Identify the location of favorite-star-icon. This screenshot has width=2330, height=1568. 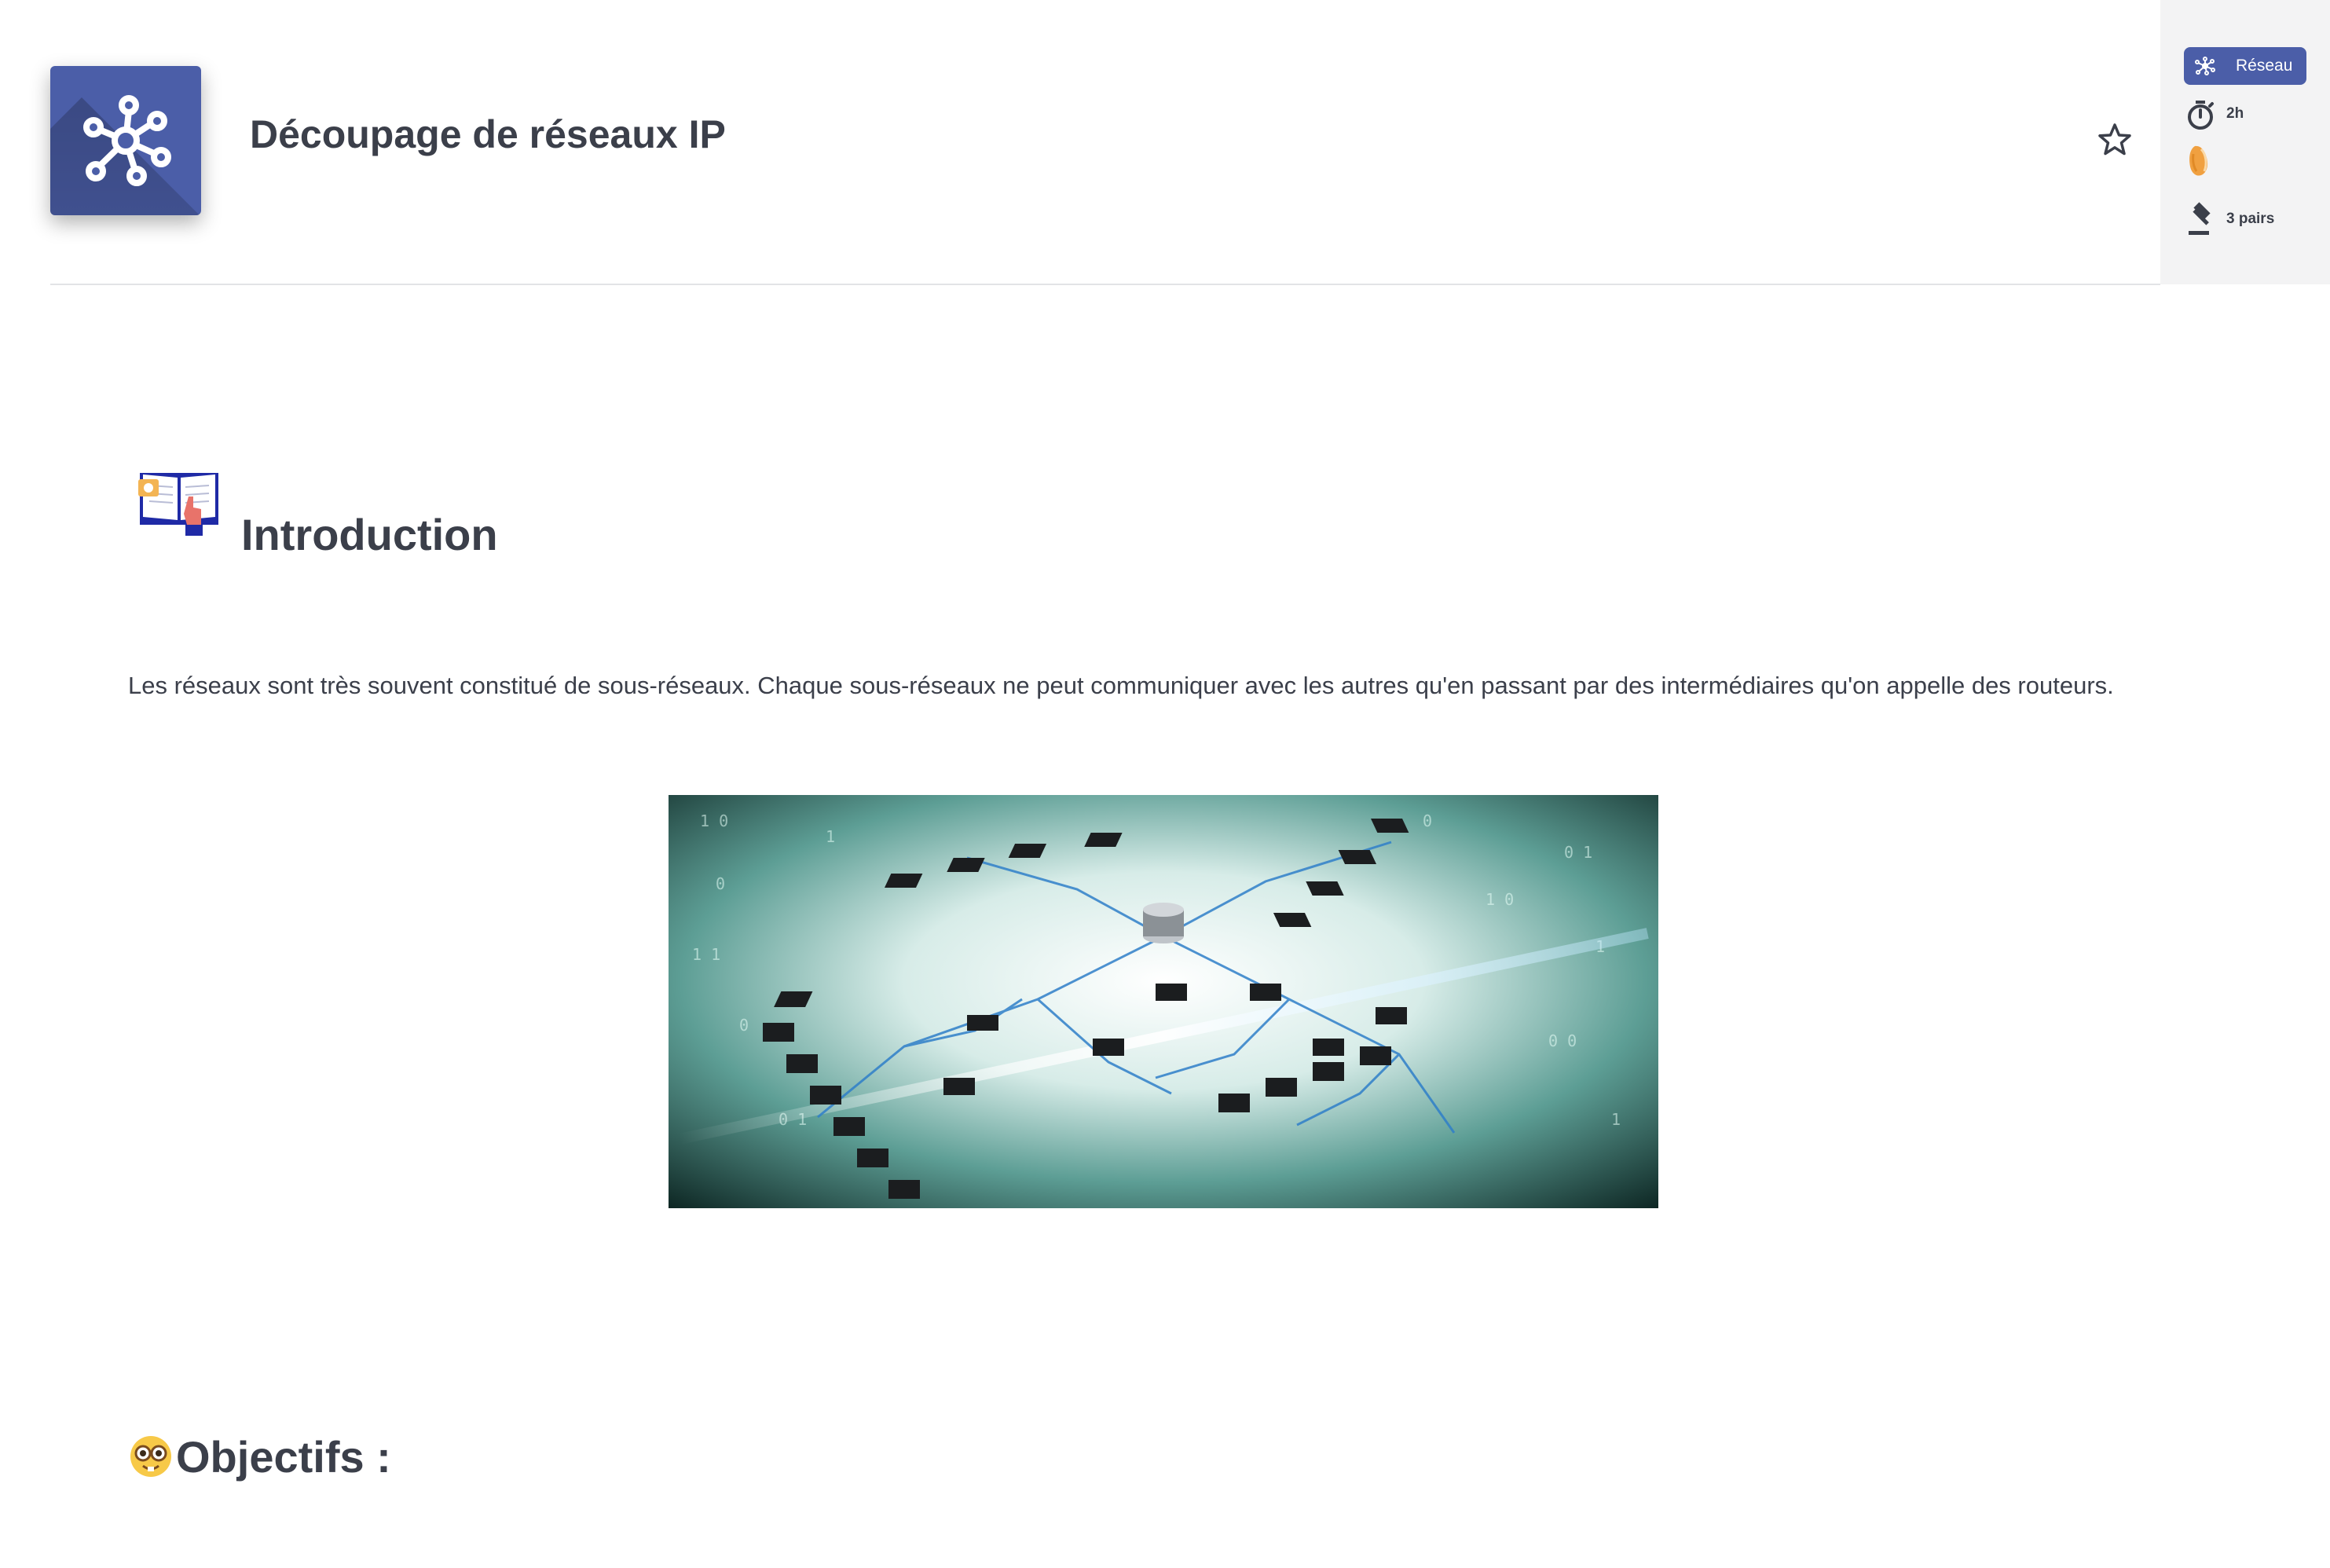
(2115, 140).